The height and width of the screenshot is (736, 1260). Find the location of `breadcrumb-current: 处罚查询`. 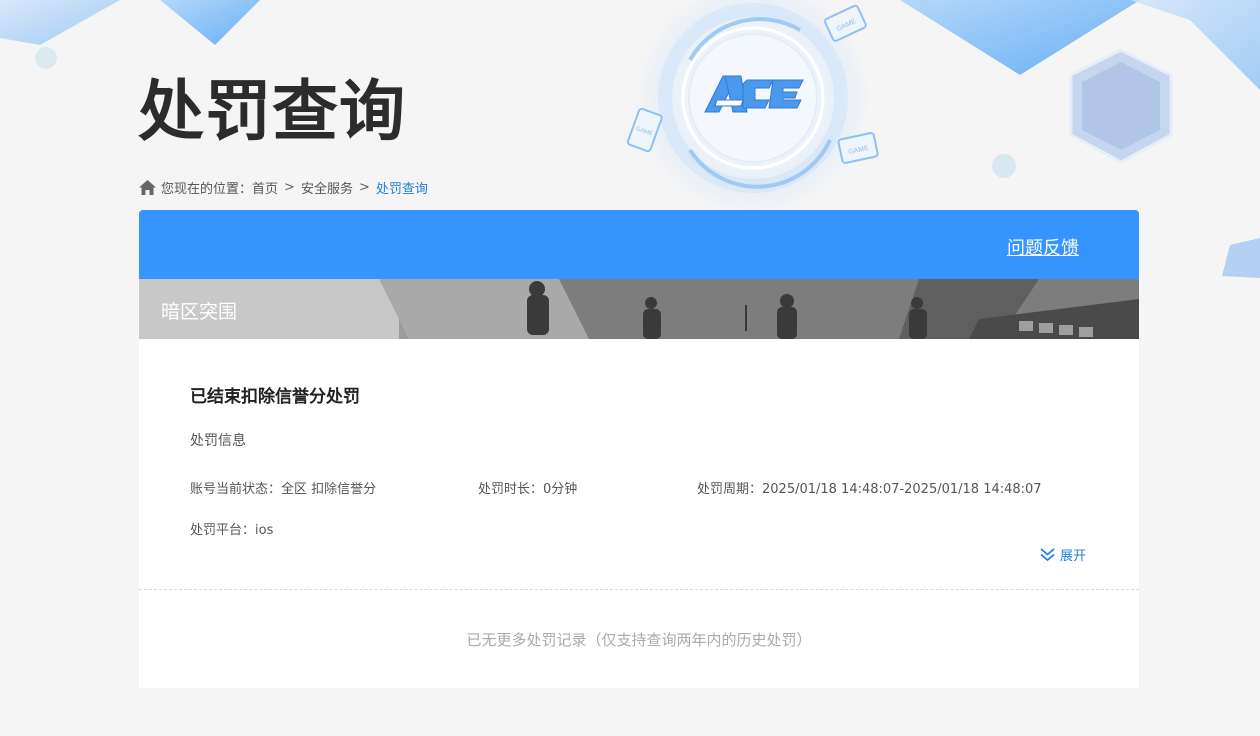

breadcrumb-current: 处罚查询 is located at coordinates (401, 189).